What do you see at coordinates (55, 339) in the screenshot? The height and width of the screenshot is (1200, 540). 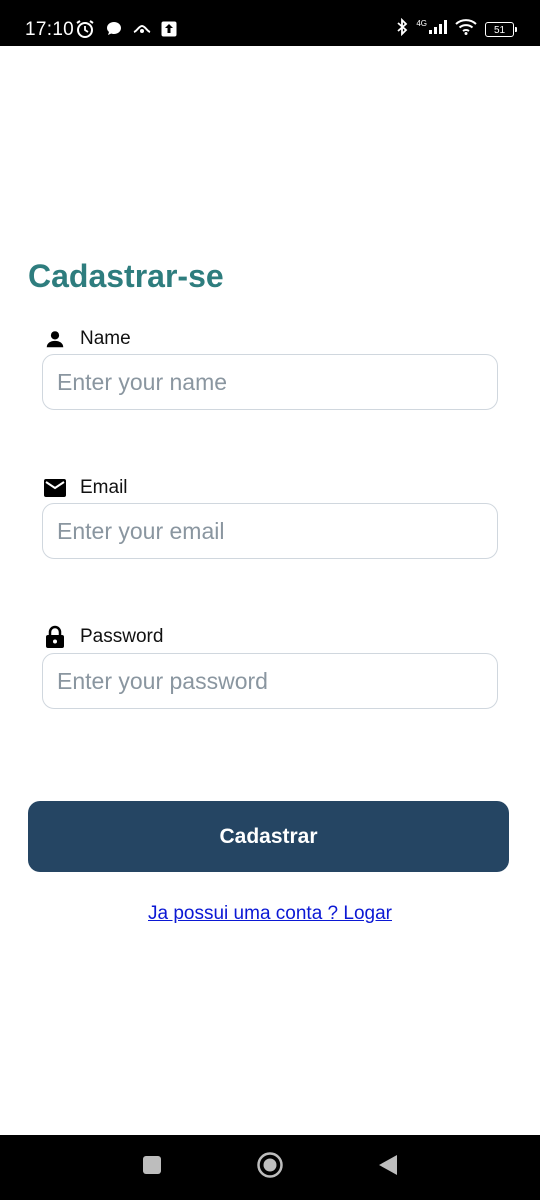 I see `person-icon` at bounding box center [55, 339].